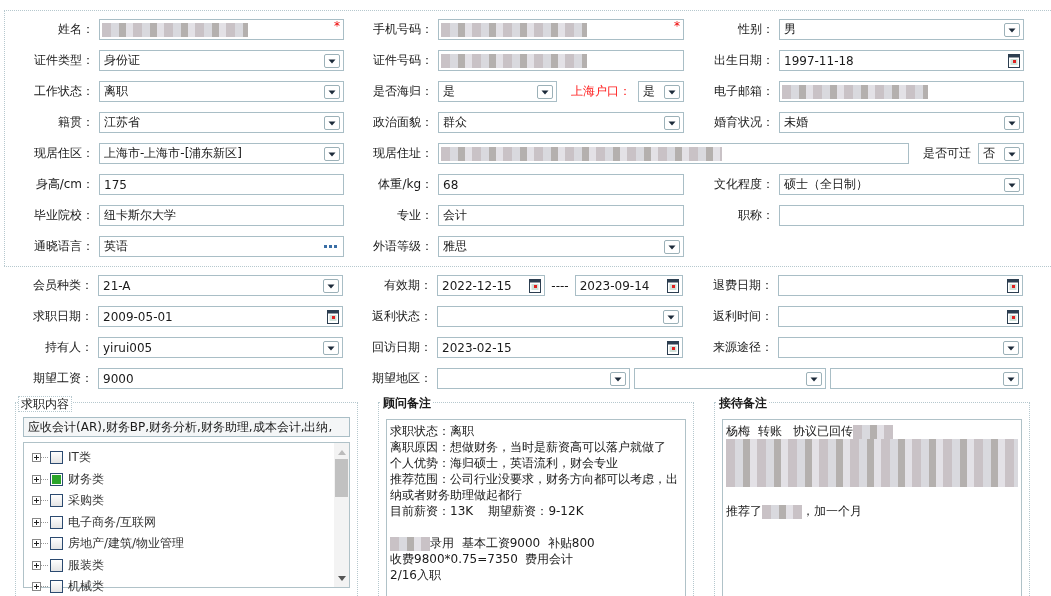  What do you see at coordinates (947, 153) in the screenshot?
I see `field-label: 是否可迁` at bounding box center [947, 153].